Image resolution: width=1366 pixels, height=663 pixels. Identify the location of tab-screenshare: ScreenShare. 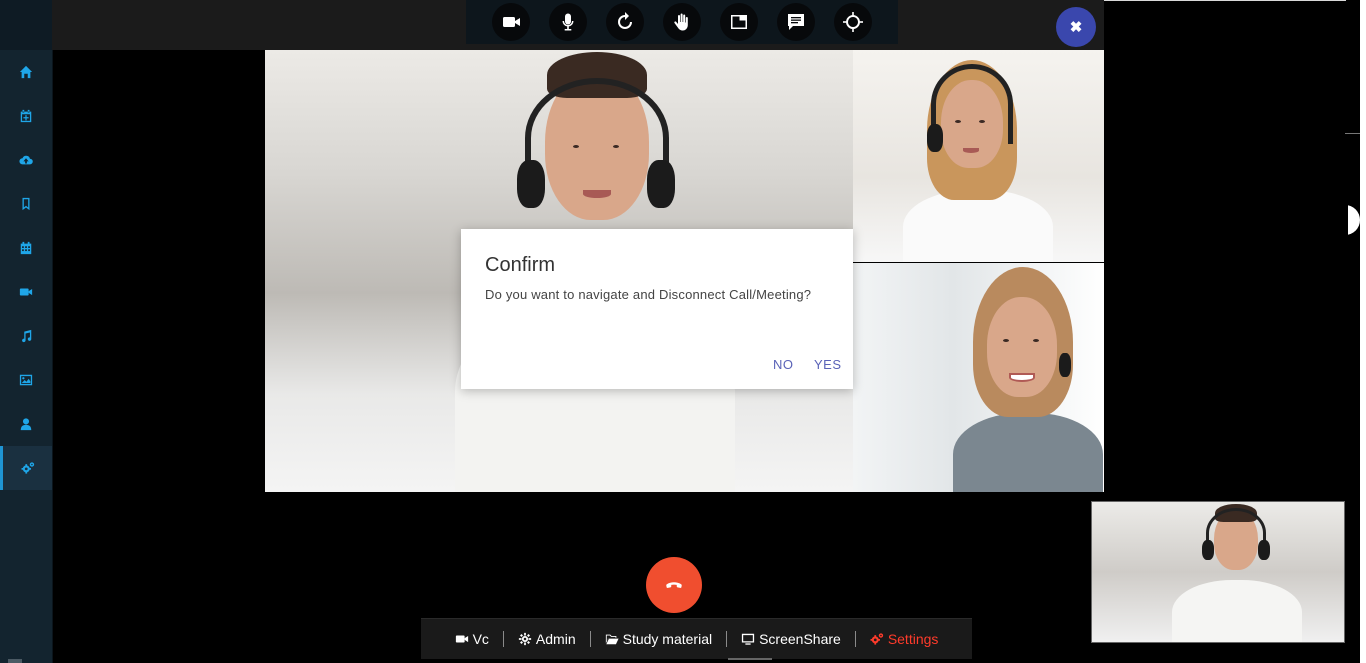
(791, 639).